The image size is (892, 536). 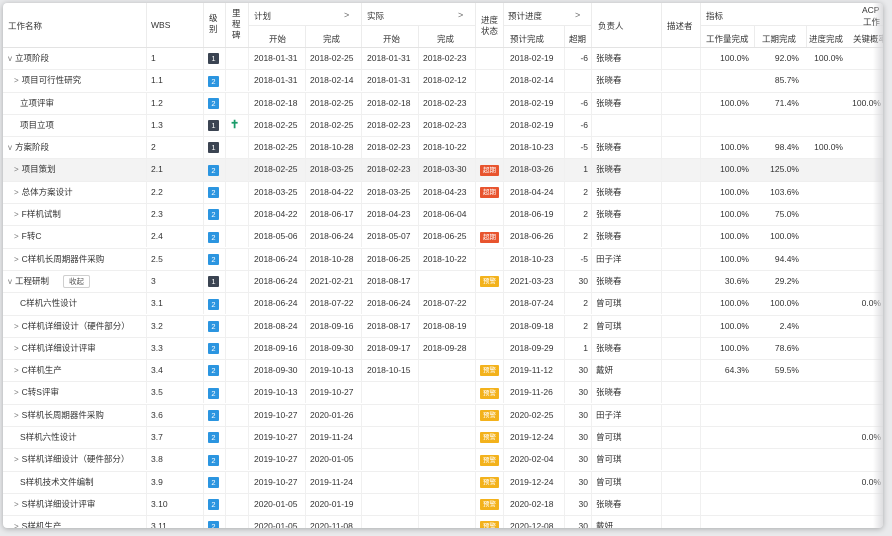 I want to click on task-name: C样机详细设计评审, so click(x=59, y=348).